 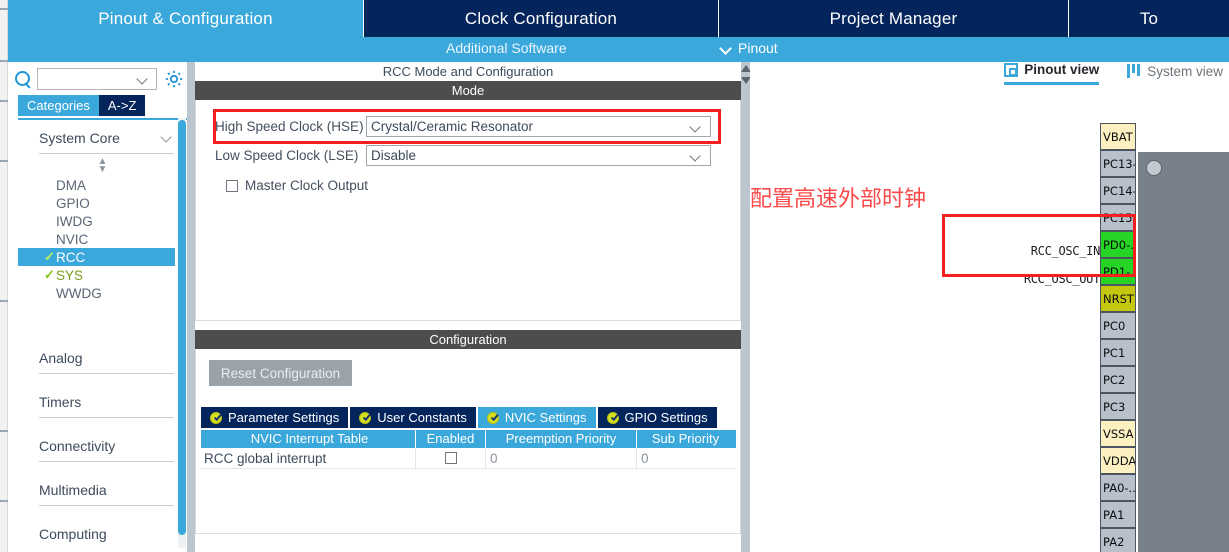 I want to click on group-timers: Timers, so click(x=106, y=406).